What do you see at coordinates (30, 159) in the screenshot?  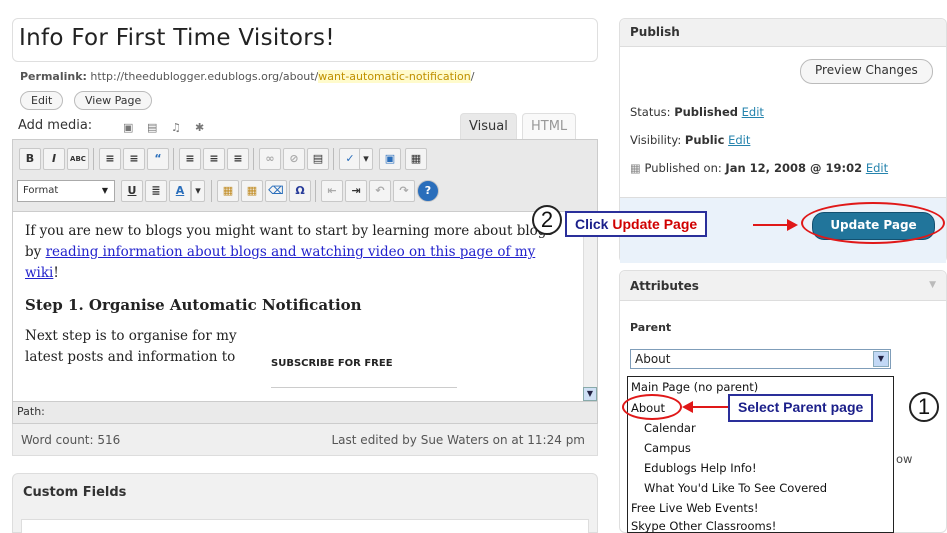 I see `bold-button: B` at bounding box center [30, 159].